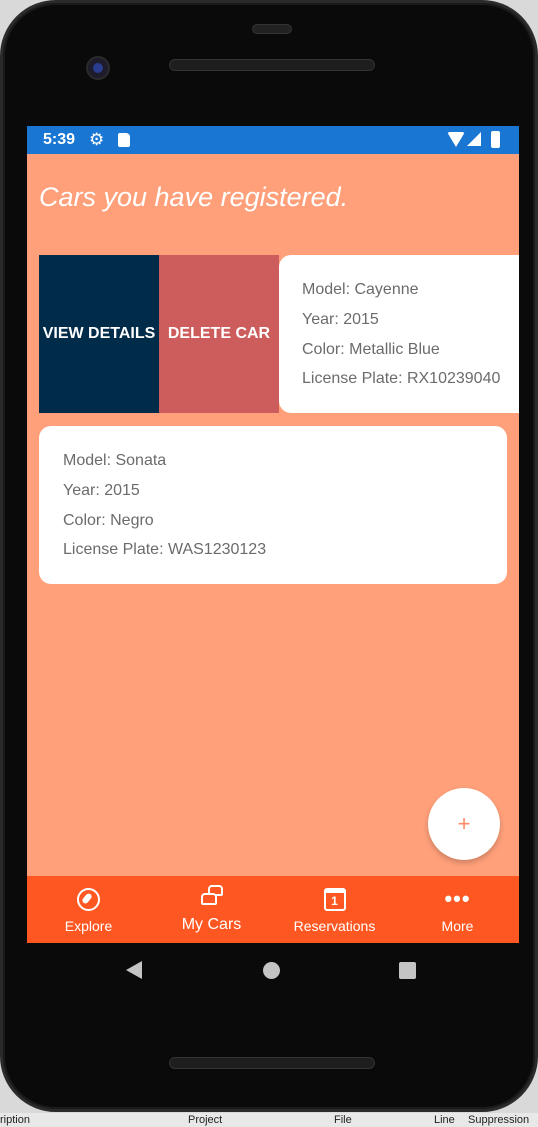 This screenshot has height=1127, width=538. I want to click on front-camera, so click(98, 68).